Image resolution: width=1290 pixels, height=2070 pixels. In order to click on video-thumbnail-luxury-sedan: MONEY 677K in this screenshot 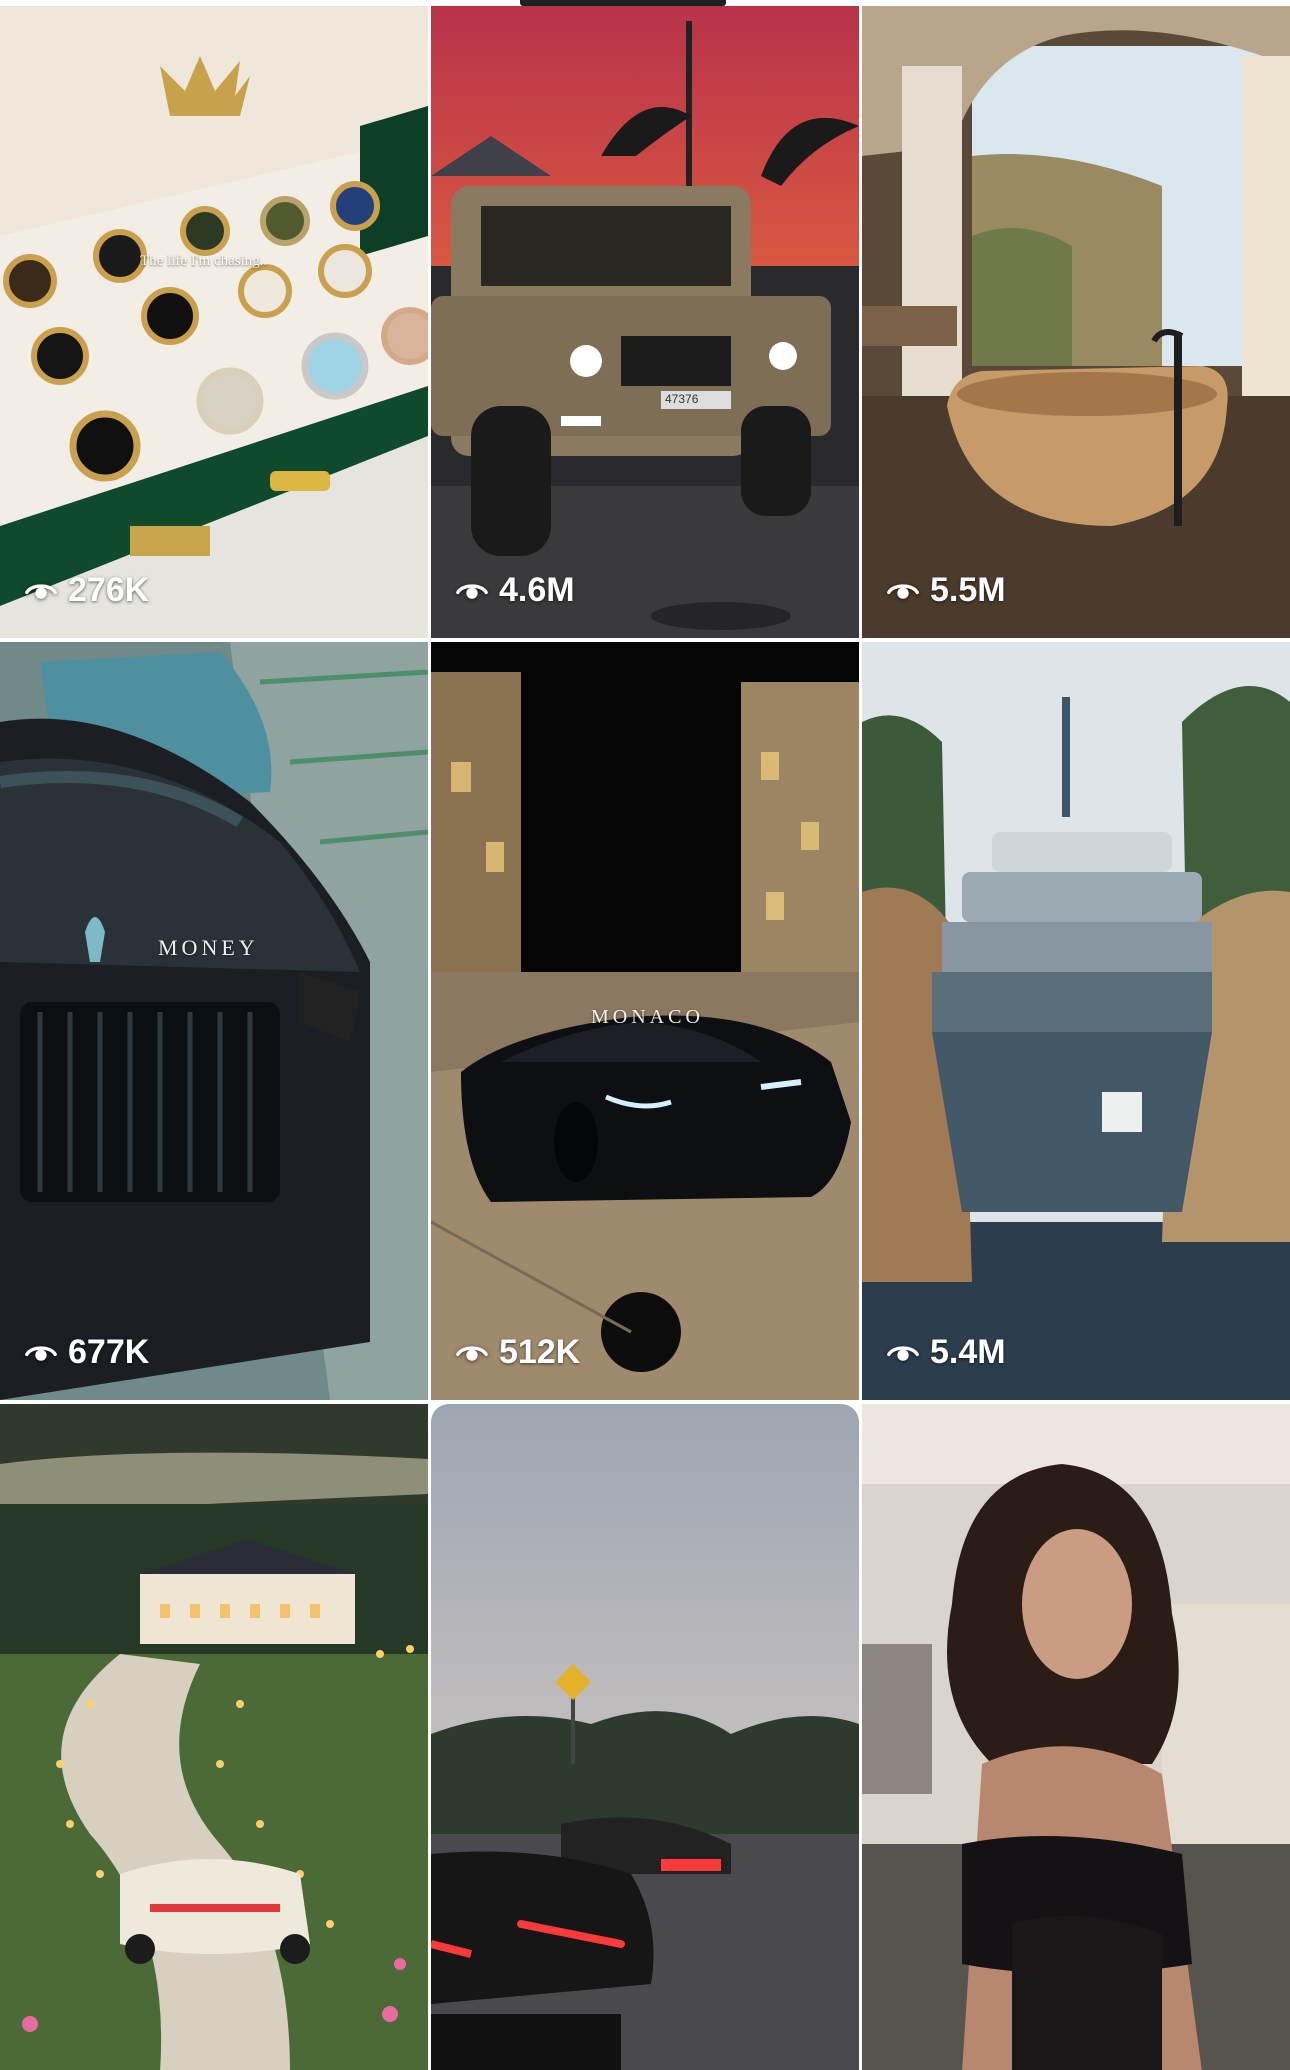, I will do `click(214, 1021)`.